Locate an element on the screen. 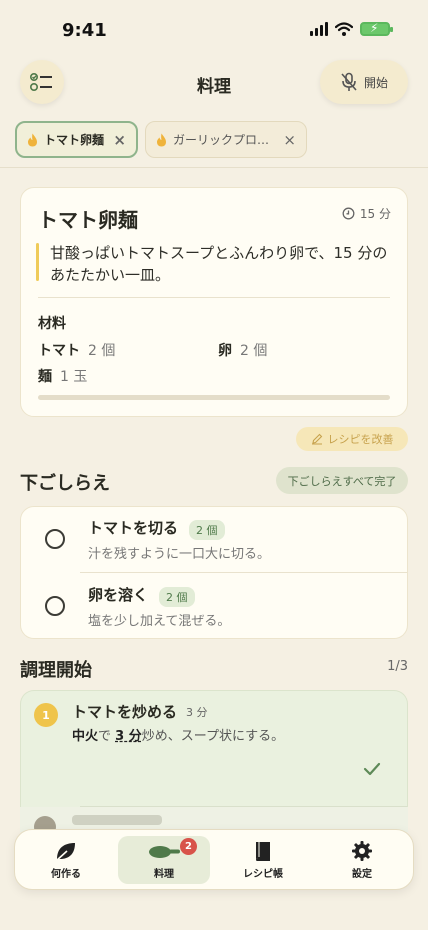 This screenshot has height=930, width=428. mic-off-icon is located at coordinates (349, 81).